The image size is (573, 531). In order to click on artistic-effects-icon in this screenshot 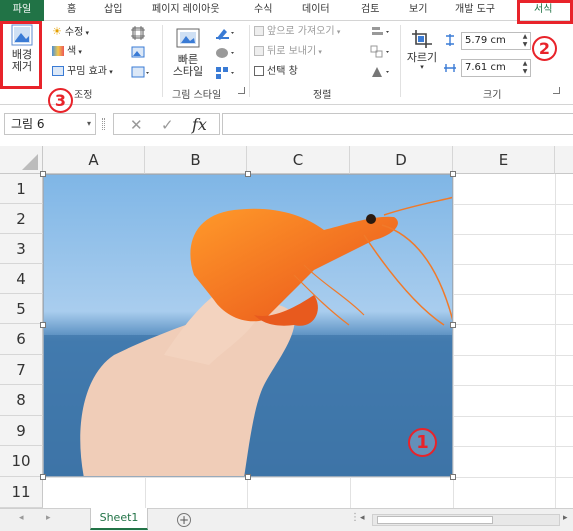, I will do `click(58, 71)`.